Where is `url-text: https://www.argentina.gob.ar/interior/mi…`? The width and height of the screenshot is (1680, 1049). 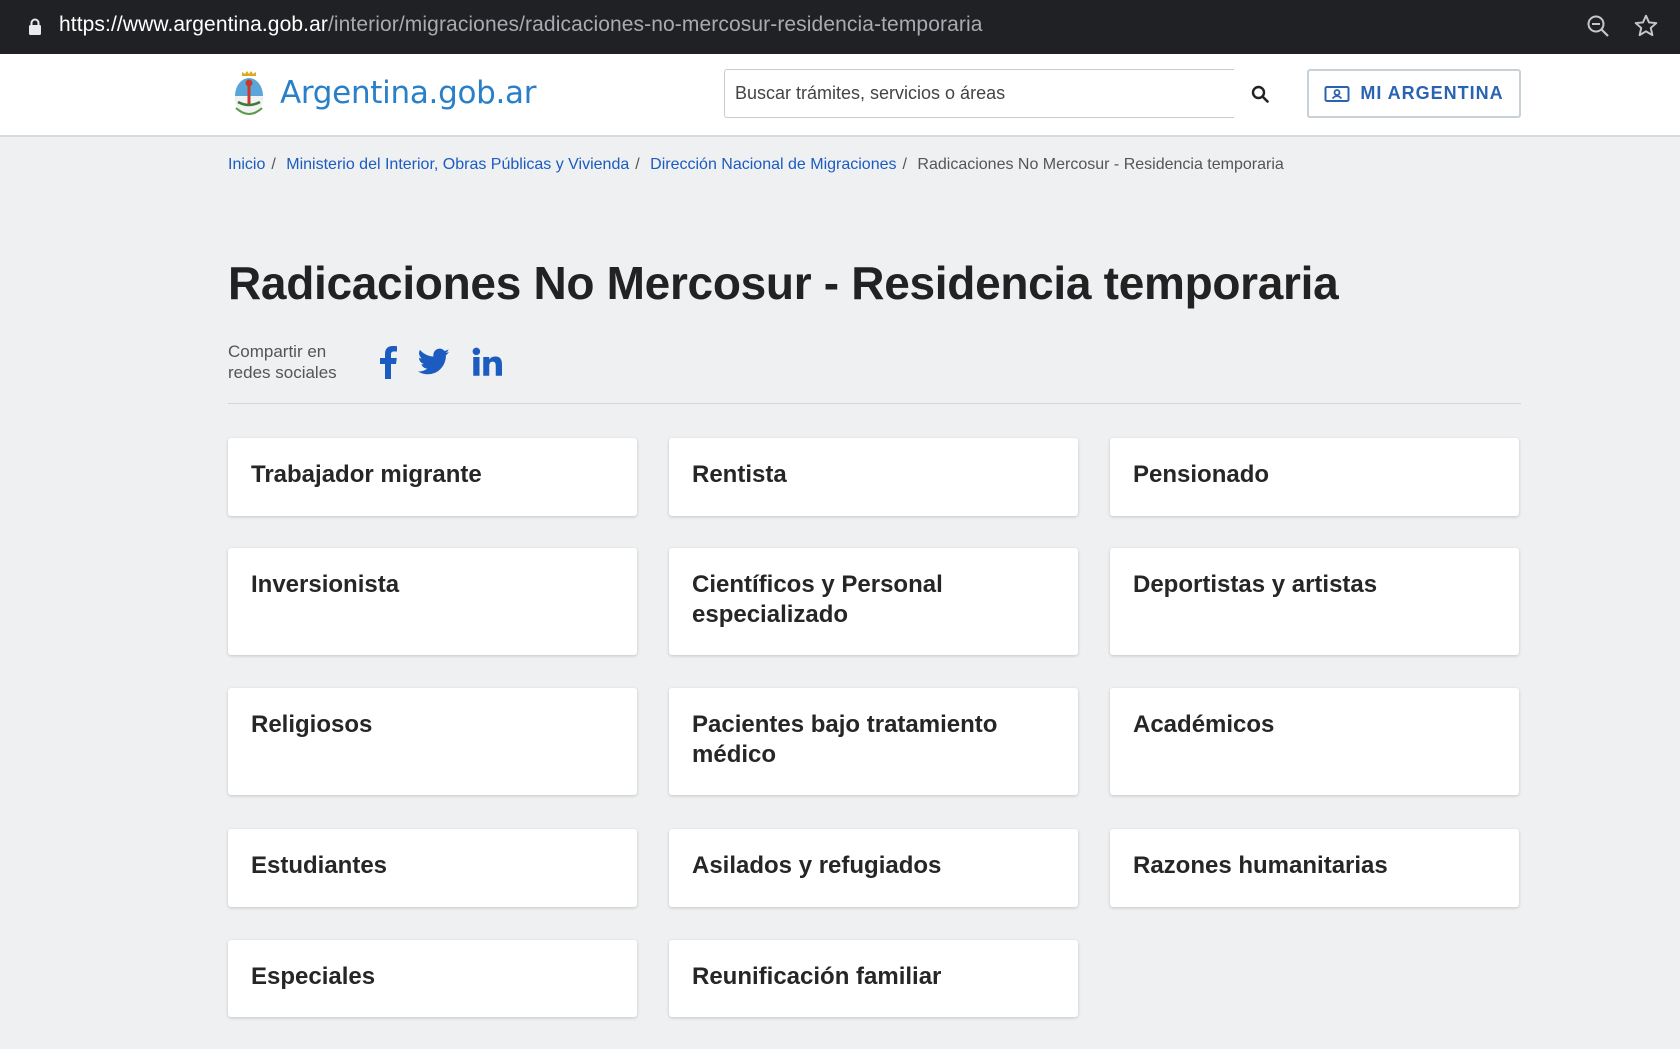 url-text: https://www.argentina.gob.ar/interior/mi… is located at coordinates (521, 25).